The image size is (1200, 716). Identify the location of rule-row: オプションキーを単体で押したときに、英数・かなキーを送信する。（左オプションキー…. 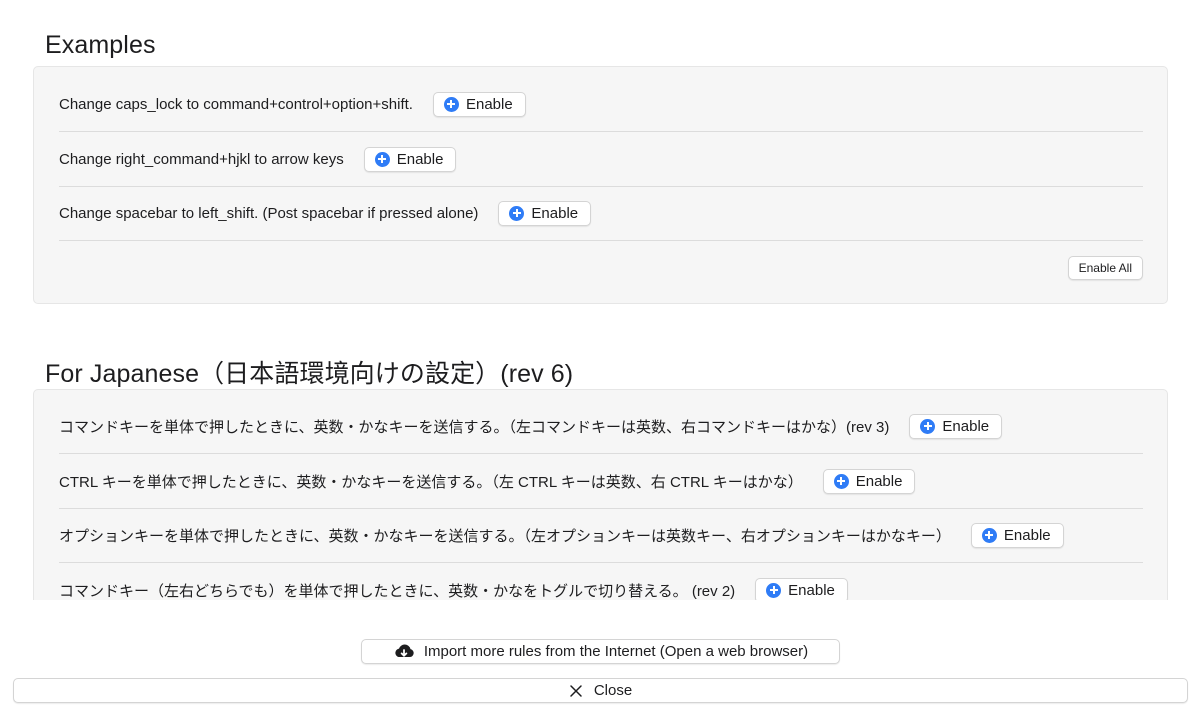
(601, 535).